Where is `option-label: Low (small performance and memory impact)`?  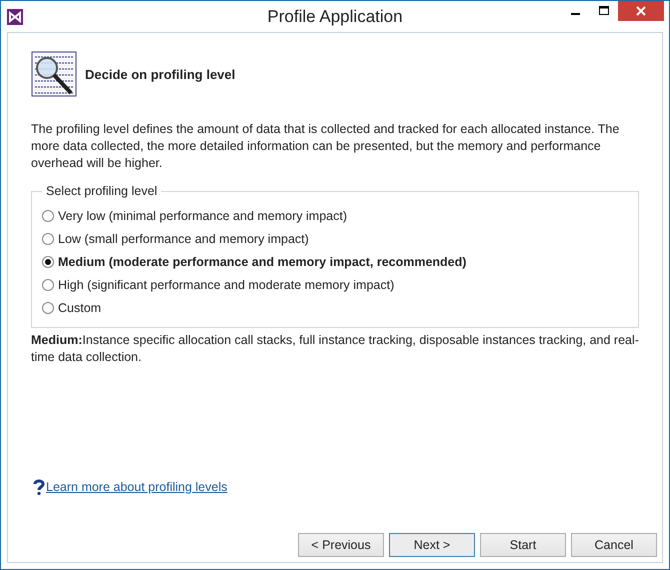 option-label: Low (small performance and memory impact) is located at coordinates (183, 239).